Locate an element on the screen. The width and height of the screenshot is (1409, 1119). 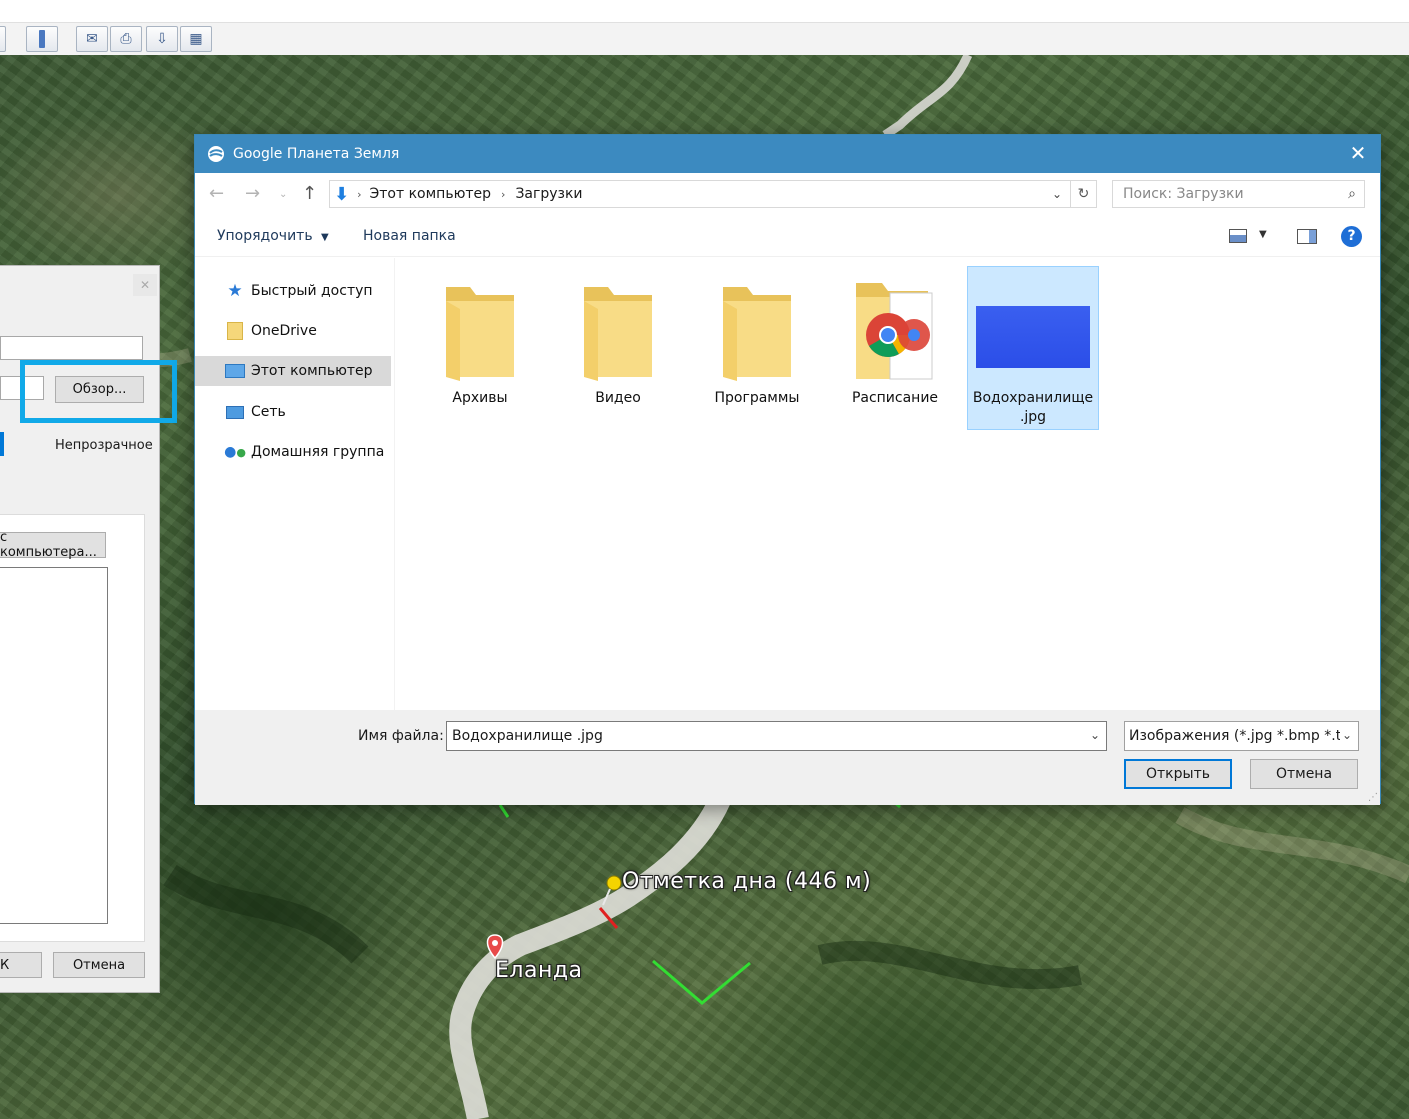
print-button: ⎙ is located at coordinates (126, 39).